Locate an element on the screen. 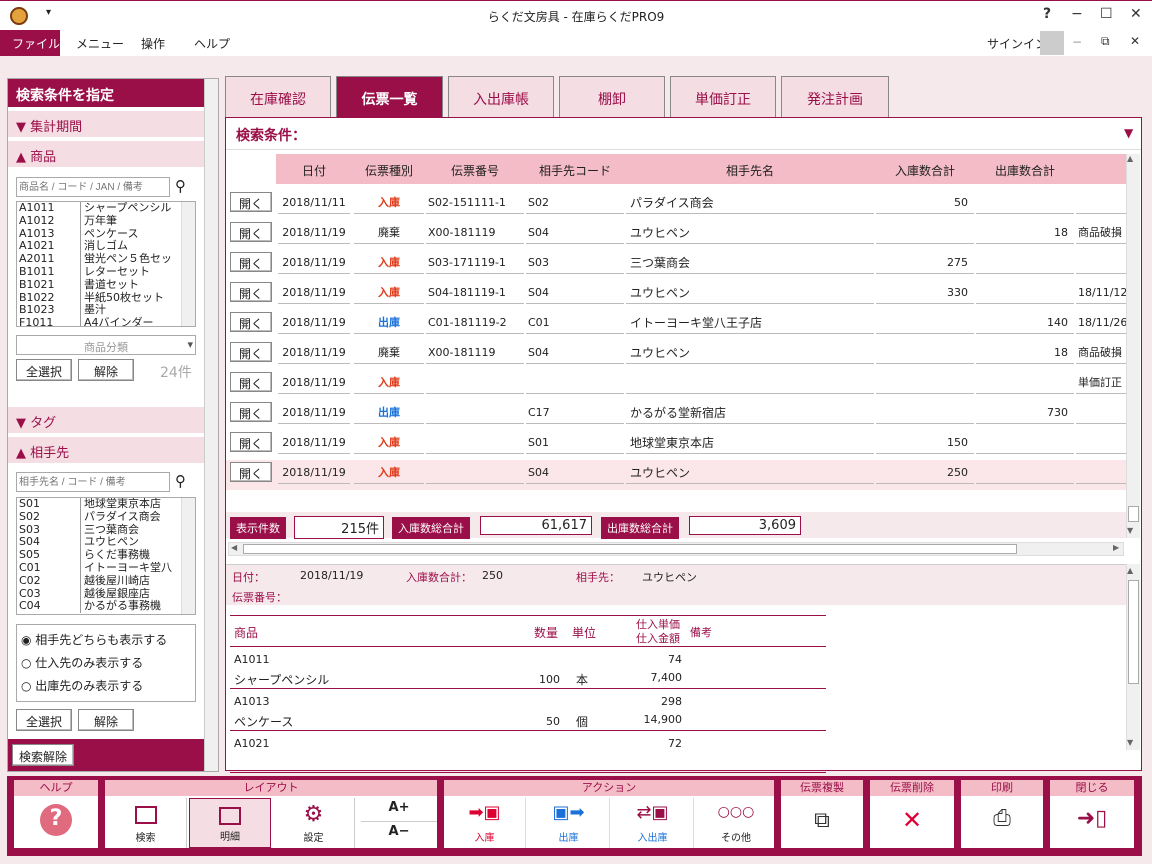 This screenshot has width=1152, height=864. grid-col-header: 伝票番号 is located at coordinates (475, 170).